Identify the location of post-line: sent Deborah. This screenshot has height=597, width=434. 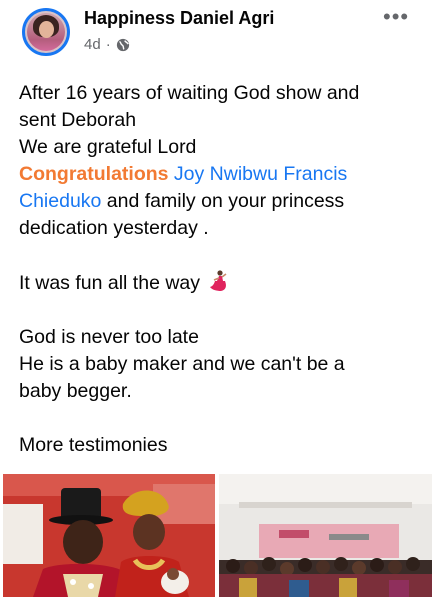
(78, 120).